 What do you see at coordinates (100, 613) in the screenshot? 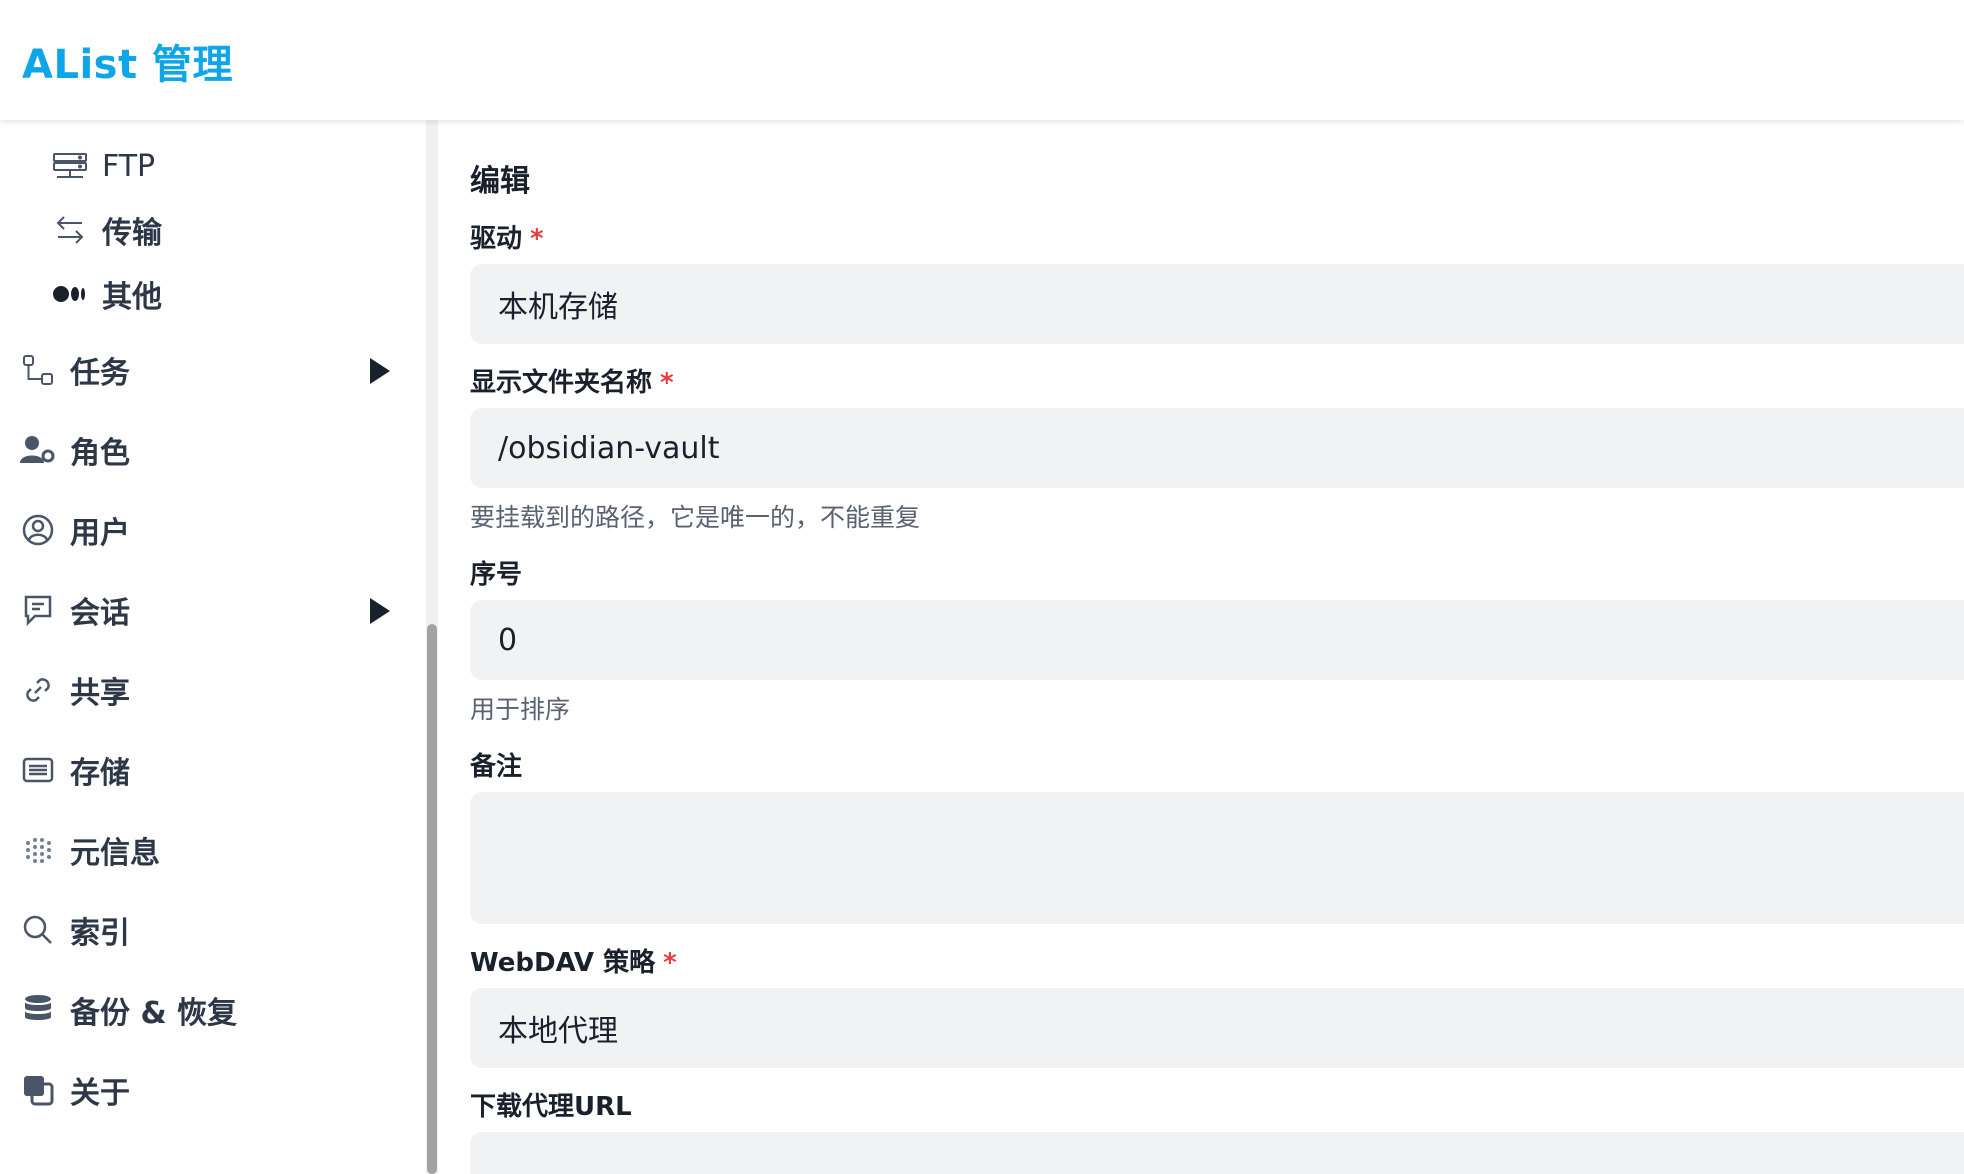
I see `sidebar-item-label: 会话` at bounding box center [100, 613].